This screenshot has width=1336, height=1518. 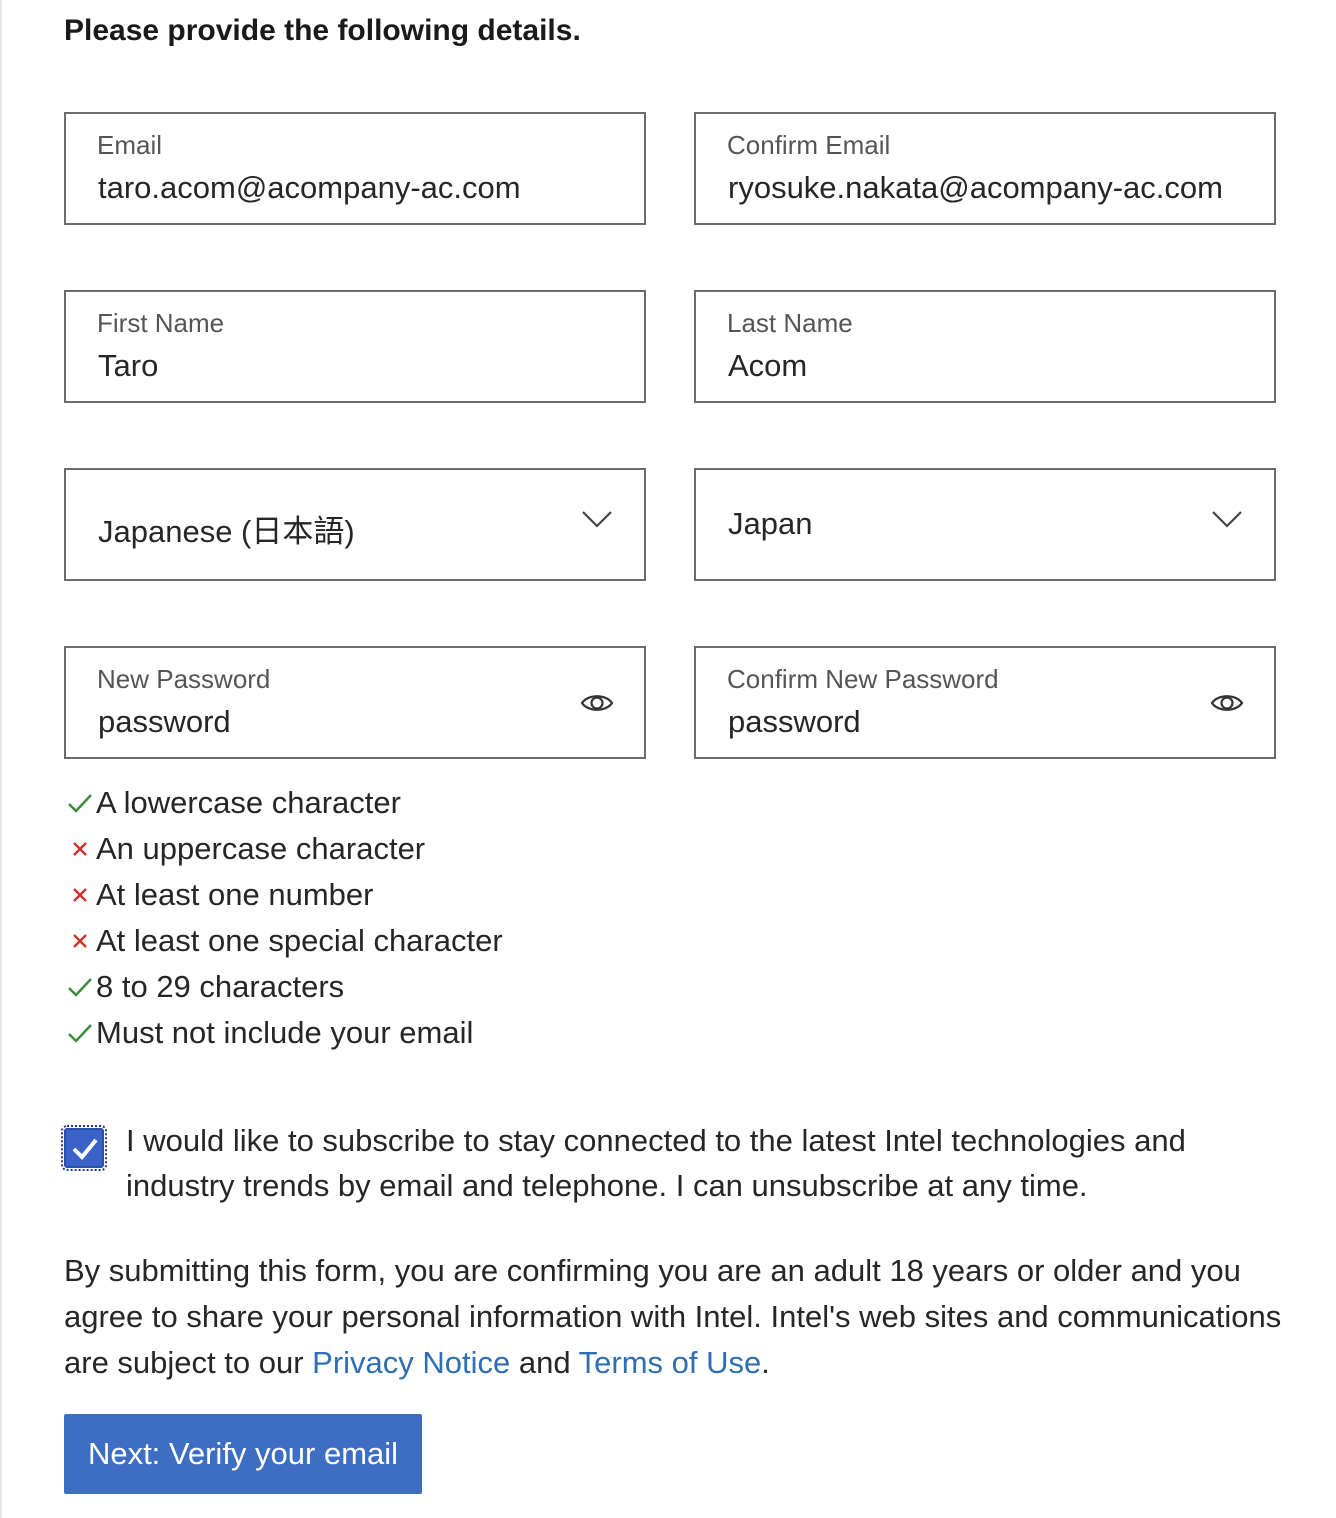 I want to click on new-password-value: password, so click(x=164, y=722).